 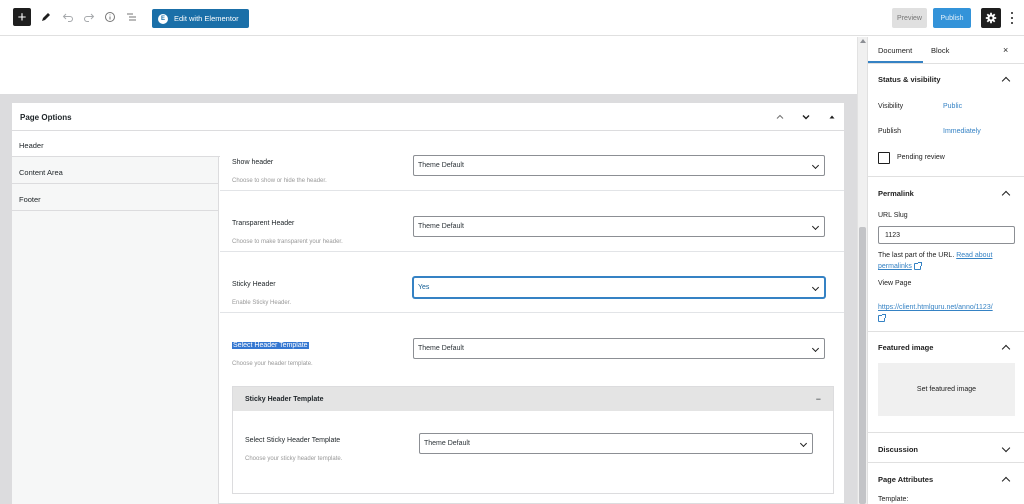 I want to click on sticky-header-template-select: Theme Default, so click(x=616, y=443).